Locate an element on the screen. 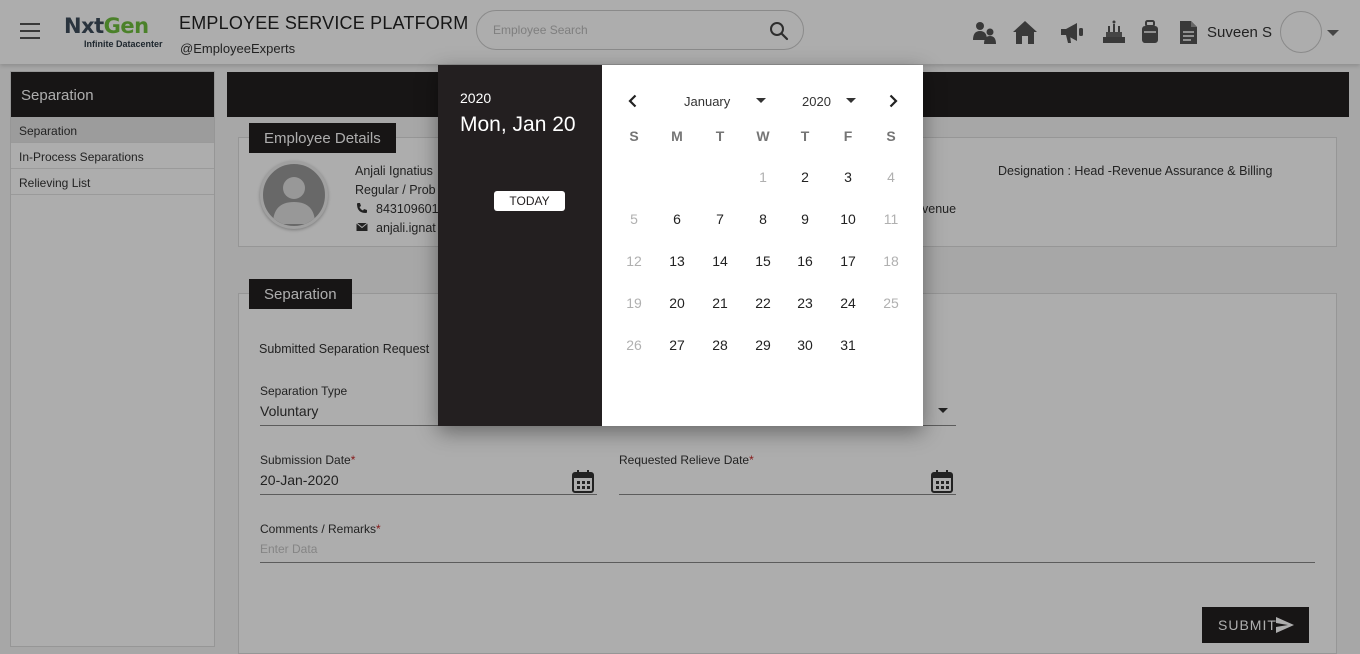 This screenshot has width=1360, height=654. chevron-left-icon is located at coordinates (633, 101).